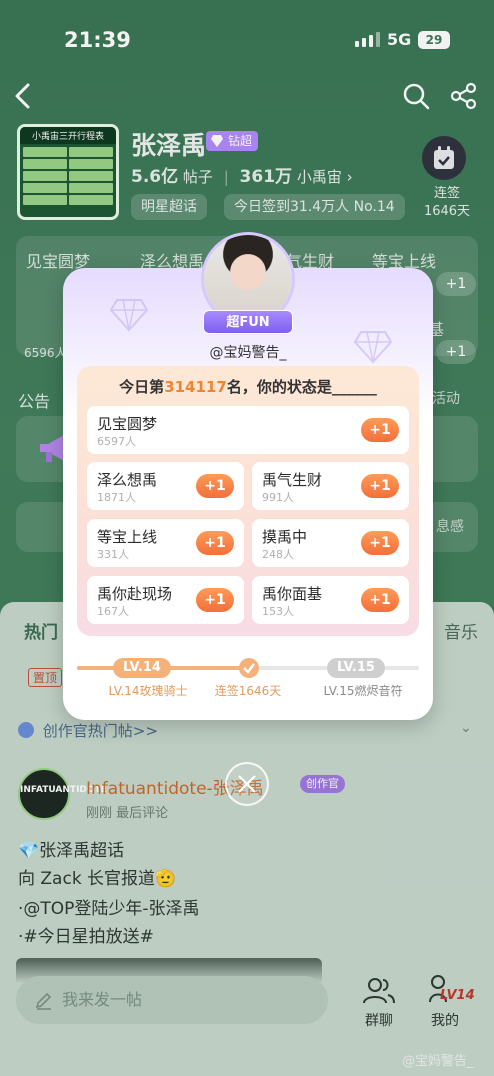 The width and height of the screenshot is (494, 1076). Describe the element at coordinates (127, 537) in the screenshot. I see `option-name: 等宝上线` at that location.